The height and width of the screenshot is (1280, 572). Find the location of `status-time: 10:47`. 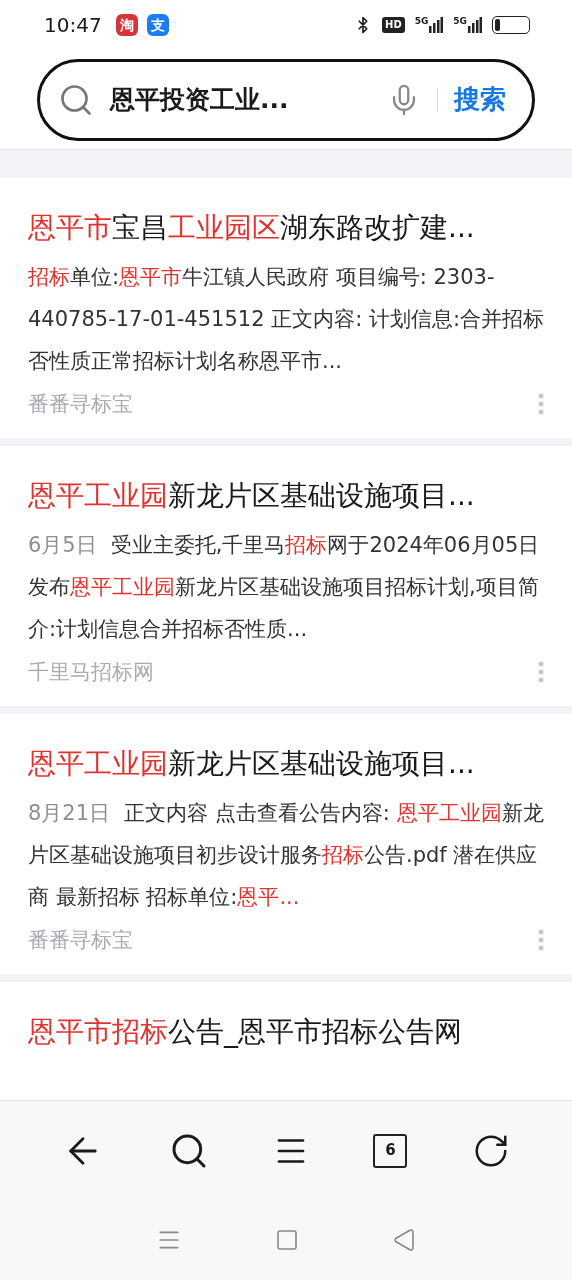

status-time: 10:47 is located at coordinates (73, 25).